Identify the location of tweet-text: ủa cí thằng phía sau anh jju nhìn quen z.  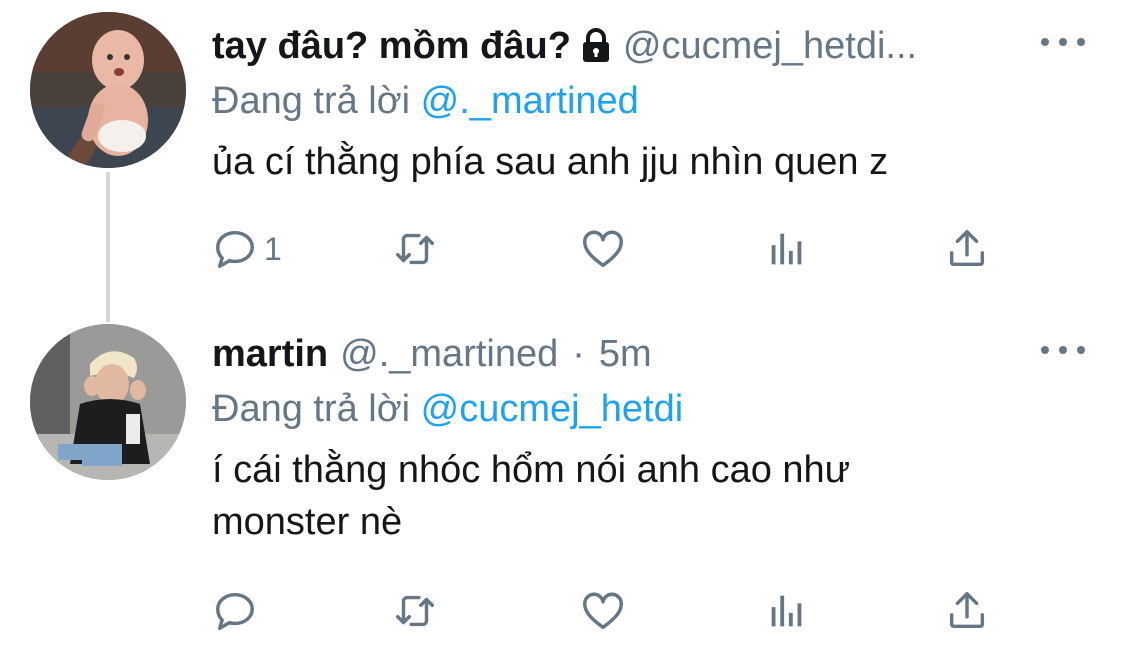
(550, 162).